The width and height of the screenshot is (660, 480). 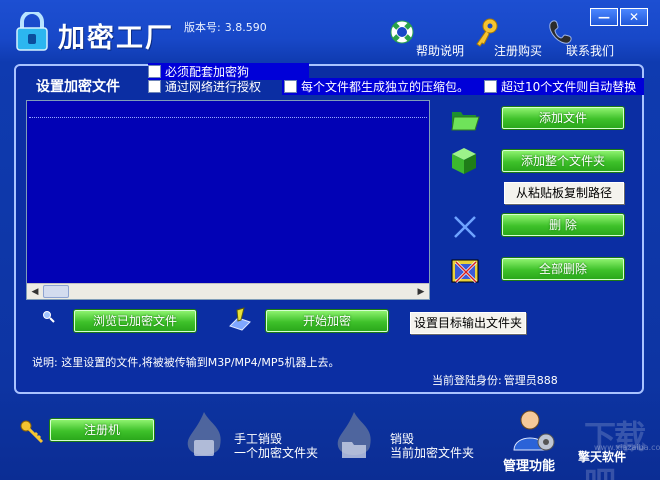 What do you see at coordinates (530, 380) in the screenshot?
I see `login-user: 管理员888` at bounding box center [530, 380].